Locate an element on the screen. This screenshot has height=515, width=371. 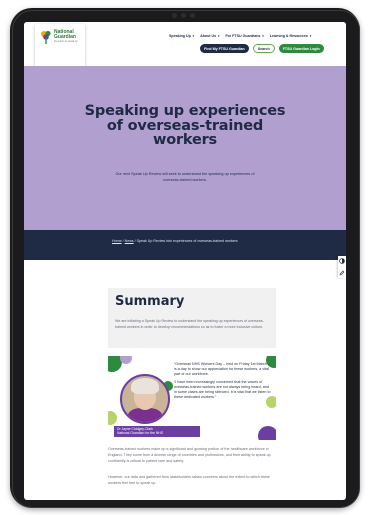
find-guardian-button: Find My FTSU Guardian is located at coordinates (224, 48).